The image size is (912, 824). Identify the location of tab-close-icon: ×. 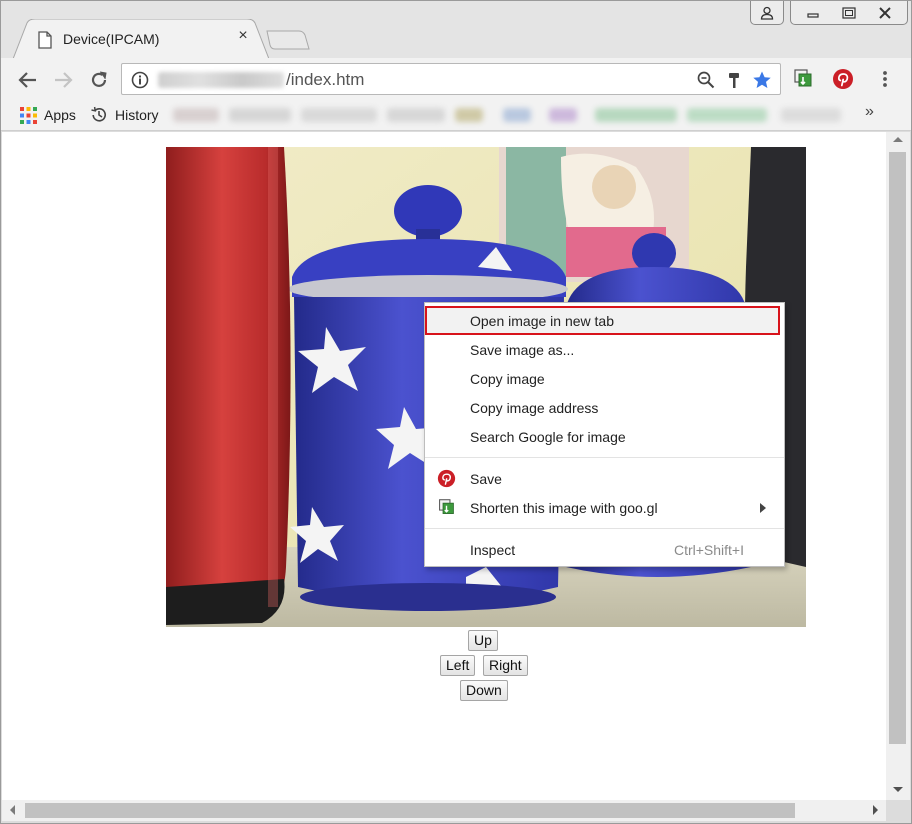
(243, 36).